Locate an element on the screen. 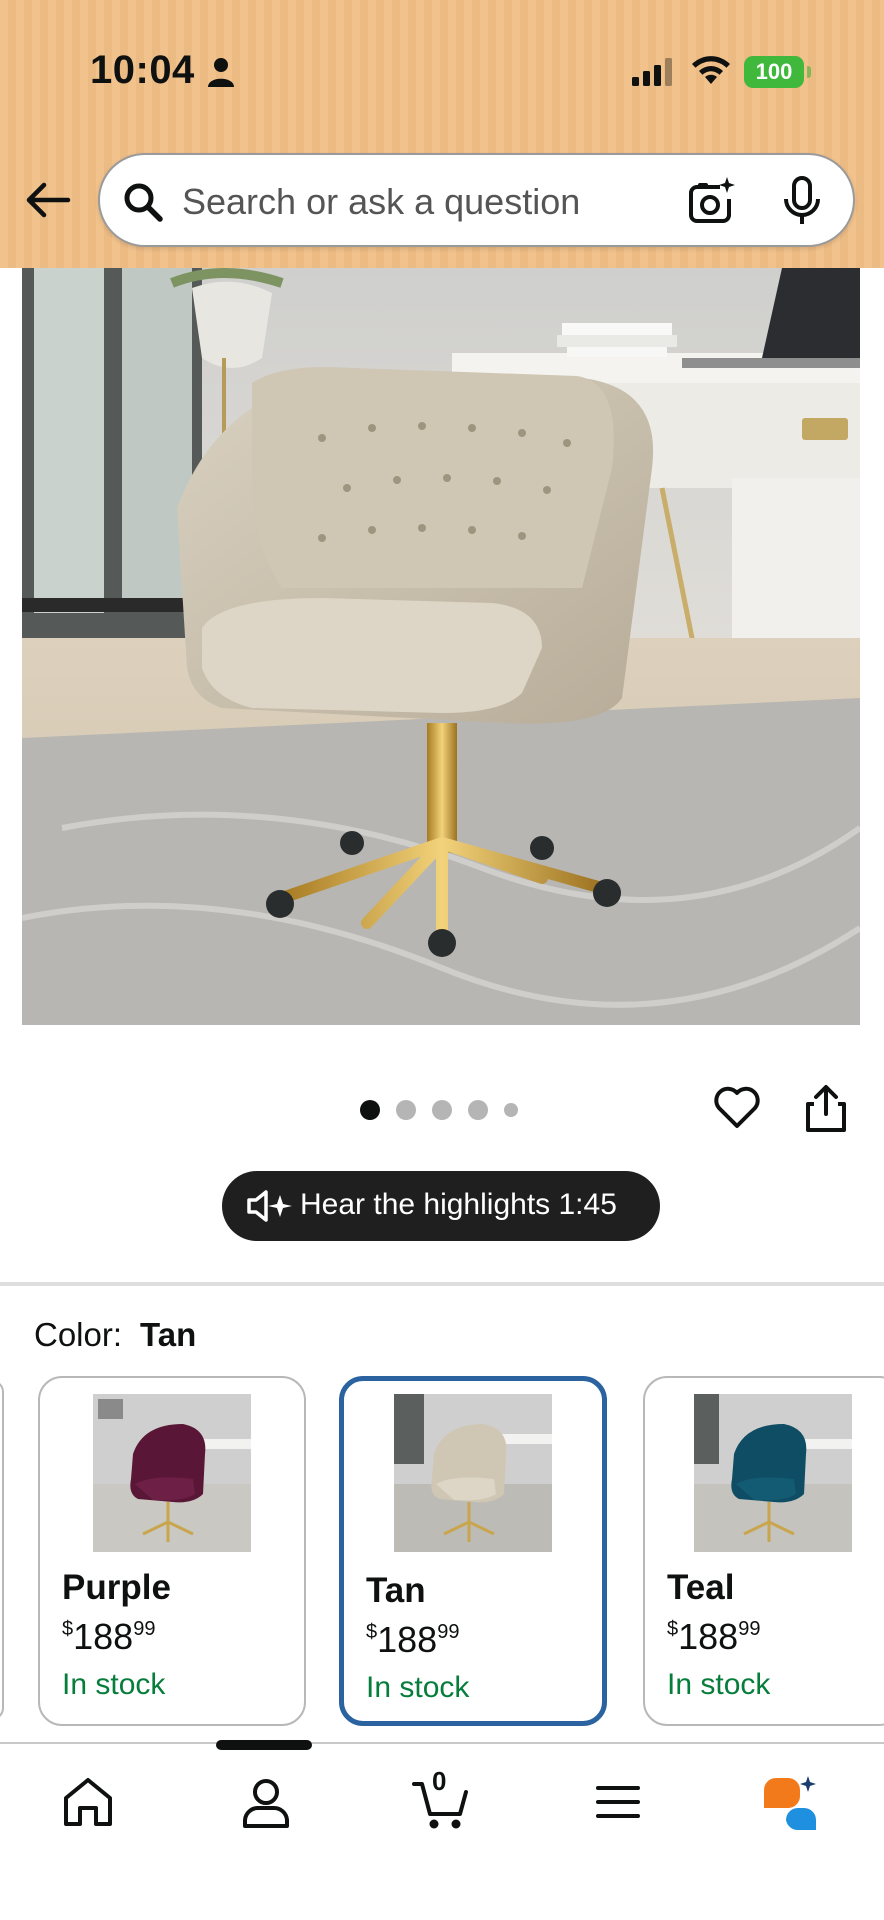 The width and height of the screenshot is (884, 1920). person-icon is located at coordinates (221, 72).